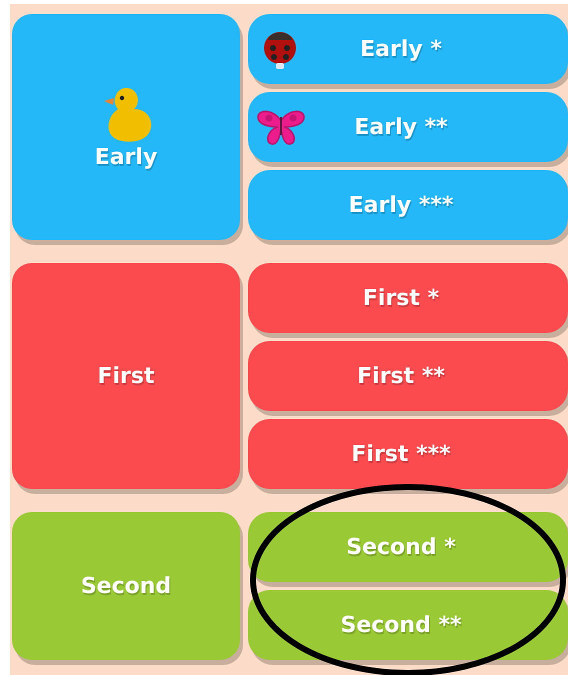  I want to click on option-button: First *, so click(408, 298).